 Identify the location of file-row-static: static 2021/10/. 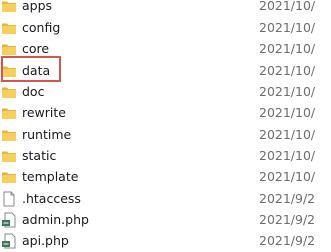
(165, 156).